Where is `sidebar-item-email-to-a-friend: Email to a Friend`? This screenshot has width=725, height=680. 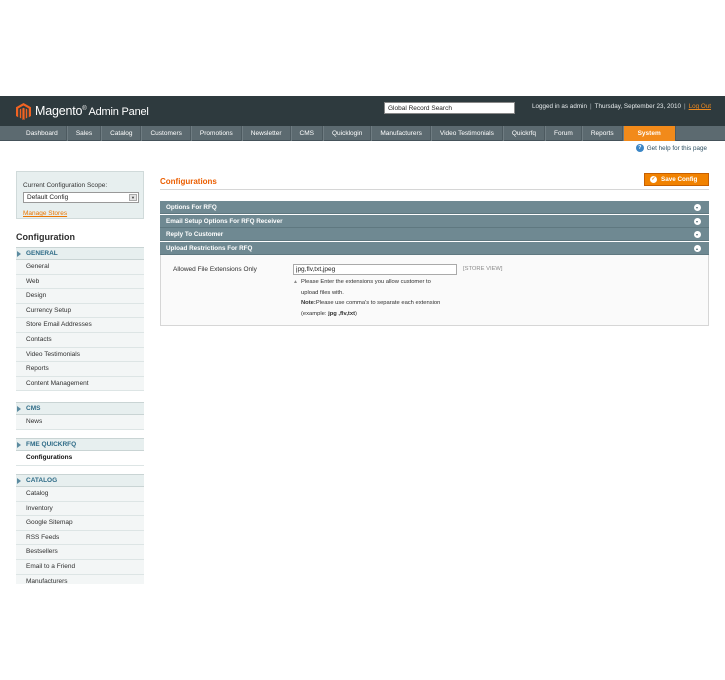
sidebar-item-email-to-a-friend: Email to a Friend is located at coordinates (80, 567).